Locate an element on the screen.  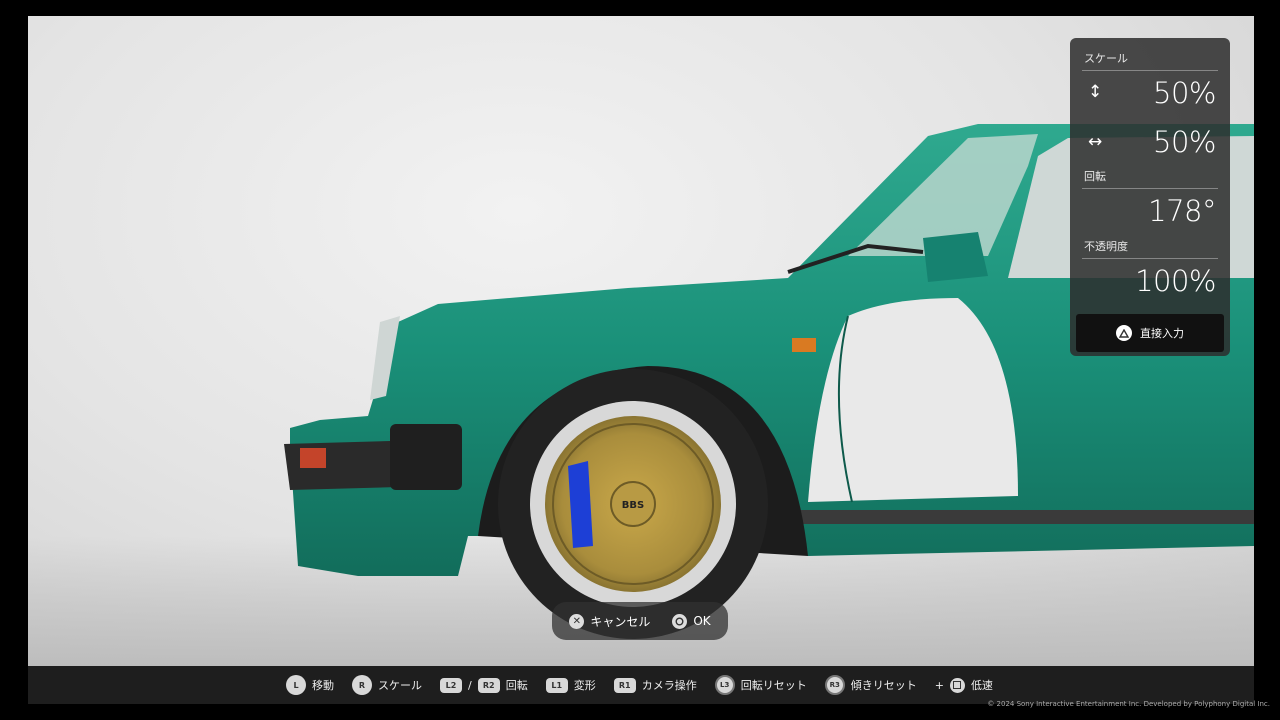
l1-button-icon: L1 is located at coordinates (556, 685).